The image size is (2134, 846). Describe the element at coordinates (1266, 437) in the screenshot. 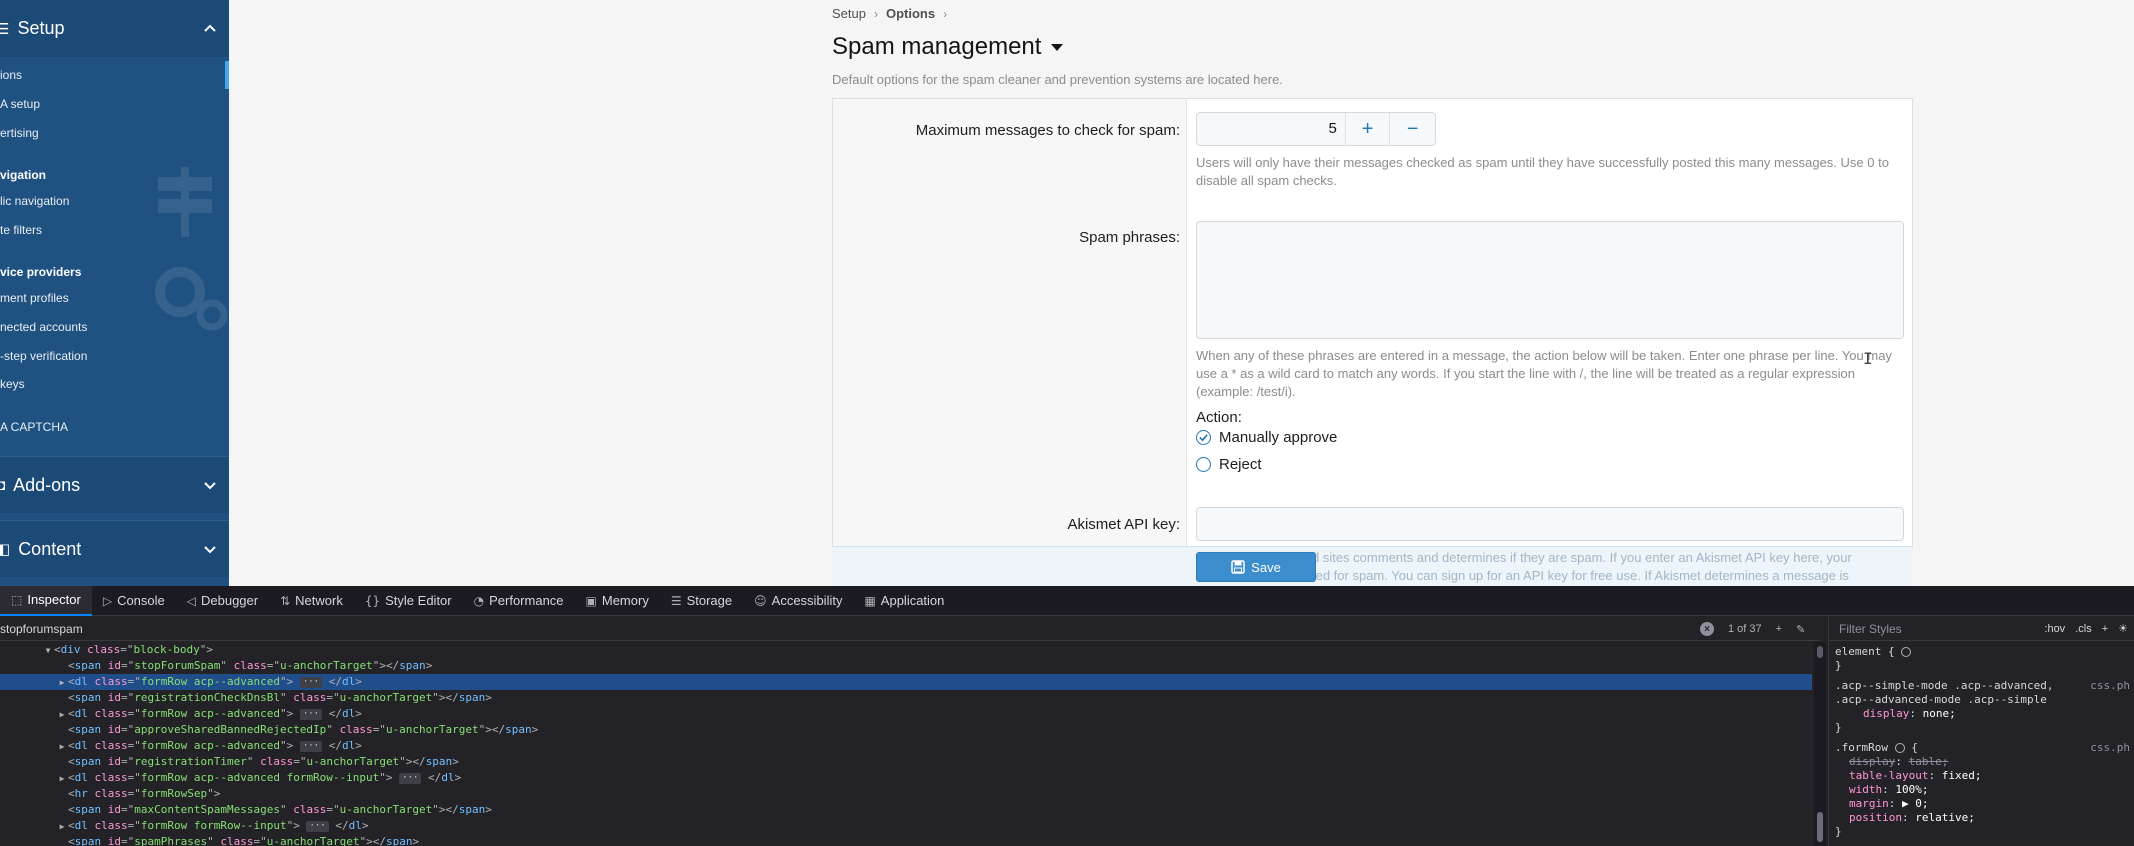

I see `radio-manually-approve: Manually approve` at that location.